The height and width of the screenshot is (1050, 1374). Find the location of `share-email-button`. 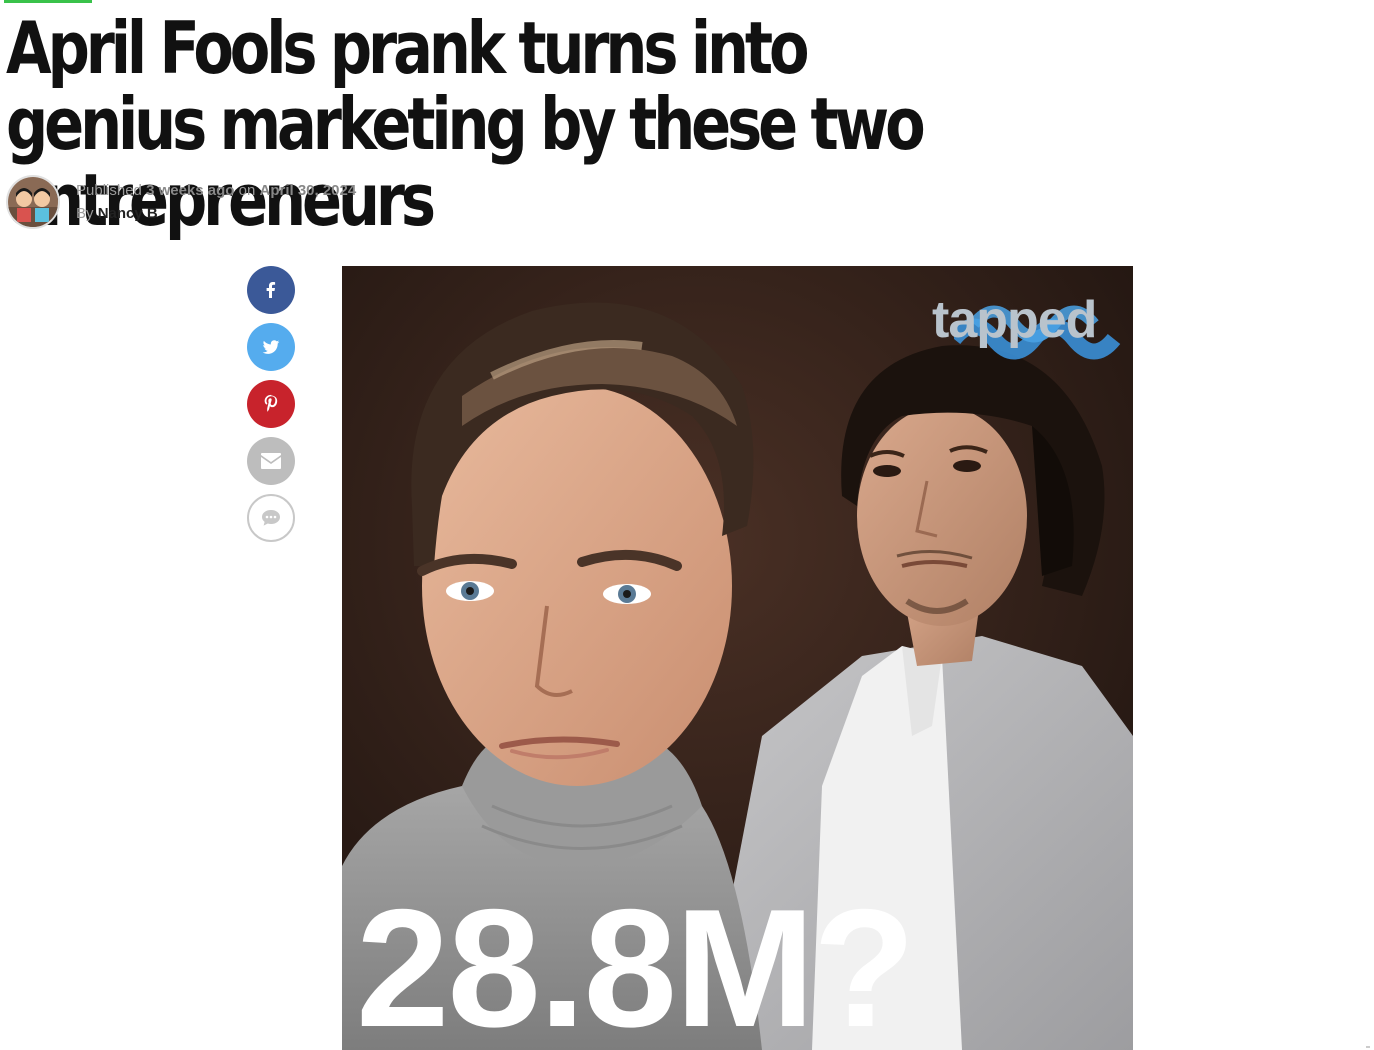

share-email-button is located at coordinates (271, 461).